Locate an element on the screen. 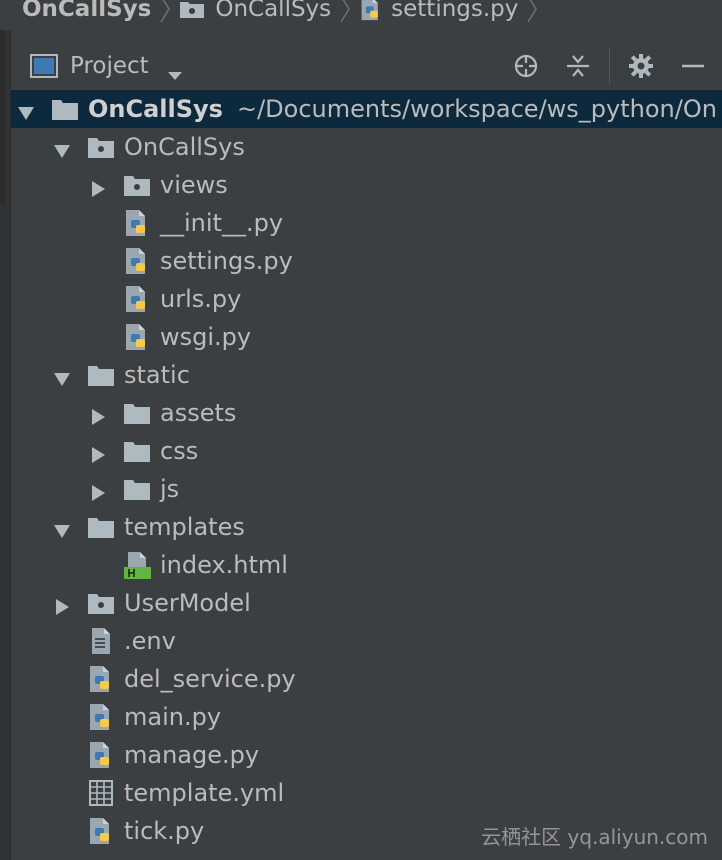 The height and width of the screenshot is (860, 722). minimize-icon is located at coordinates (693, 66).